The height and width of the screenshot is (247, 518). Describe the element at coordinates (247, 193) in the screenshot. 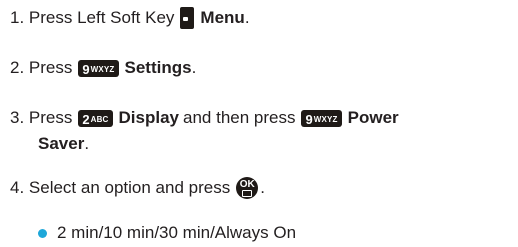

I see `camera-icon` at that location.